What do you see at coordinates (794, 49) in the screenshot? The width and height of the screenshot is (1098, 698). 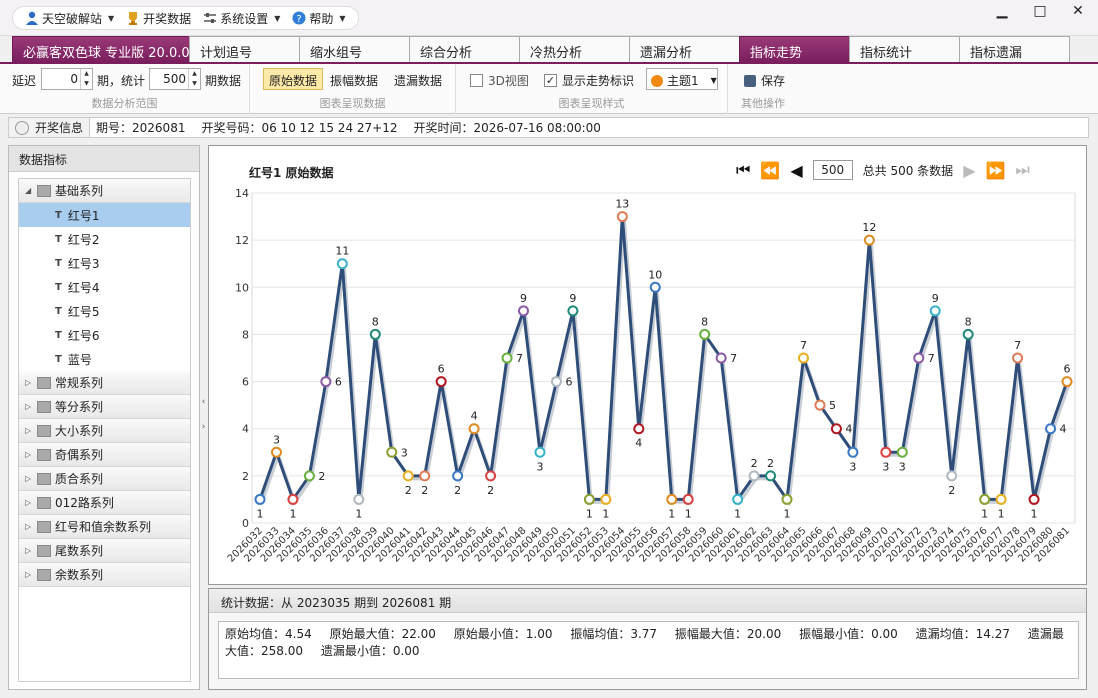 I see `tab-indicator-trend: 指标走势` at bounding box center [794, 49].